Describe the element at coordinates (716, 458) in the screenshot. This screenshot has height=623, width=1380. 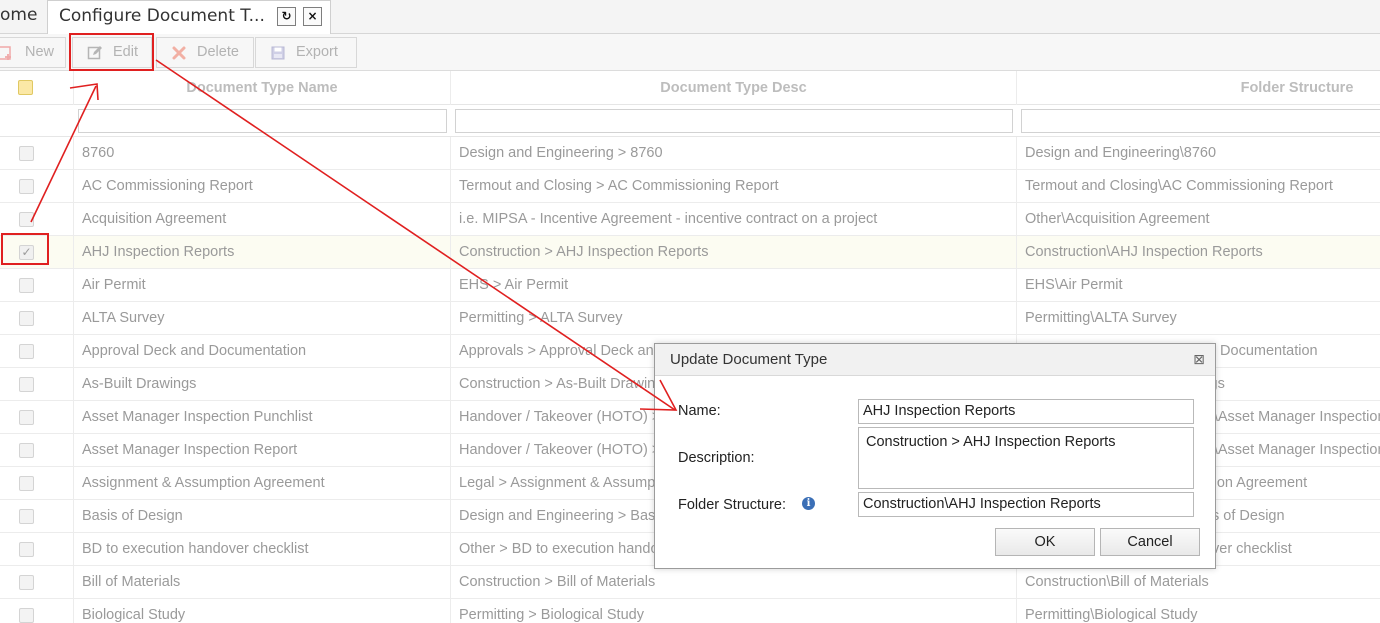
I see `description-label: Description:` at that location.